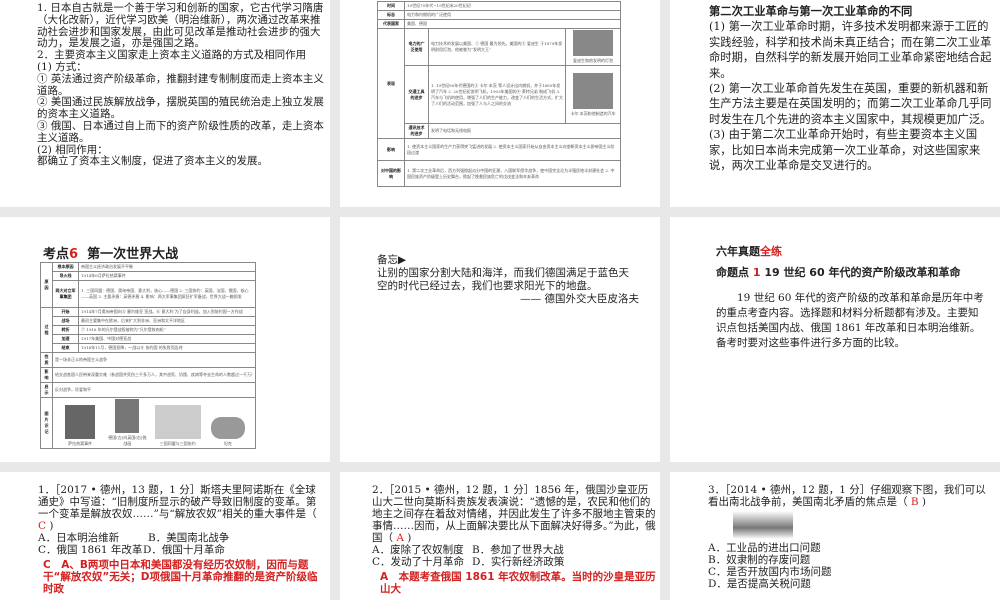  I want to click on option-d: D．俄国十月革命, so click(184, 550).